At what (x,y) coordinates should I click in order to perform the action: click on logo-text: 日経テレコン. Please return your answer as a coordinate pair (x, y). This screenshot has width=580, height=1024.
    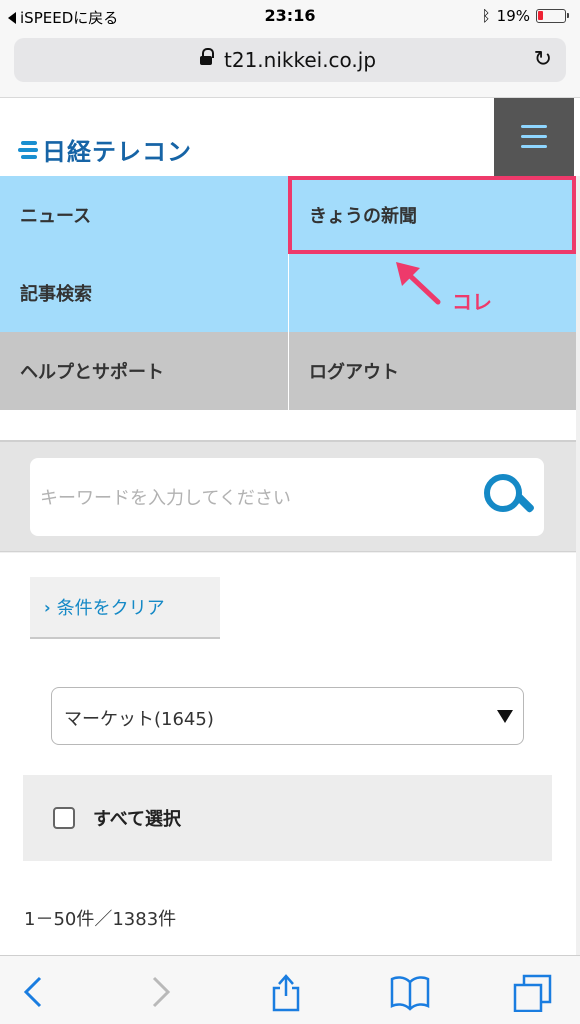
    Looking at the image, I should click on (117, 152).